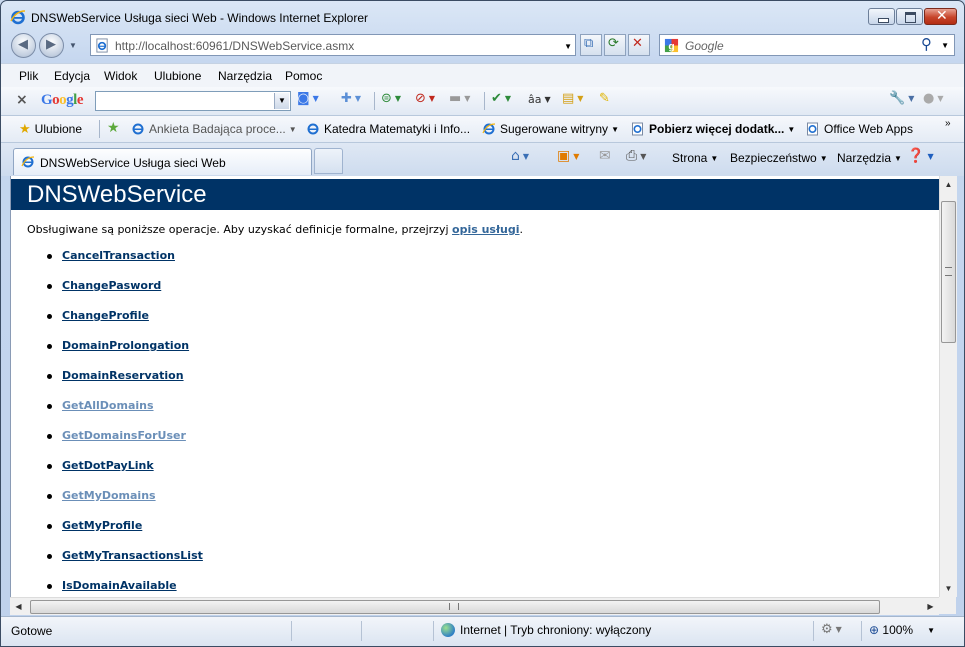 The image size is (965, 647). What do you see at coordinates (591, 45) in the screenshot?
I see `compatibility-view-button: ⧉` at bounding box center [591, 45].